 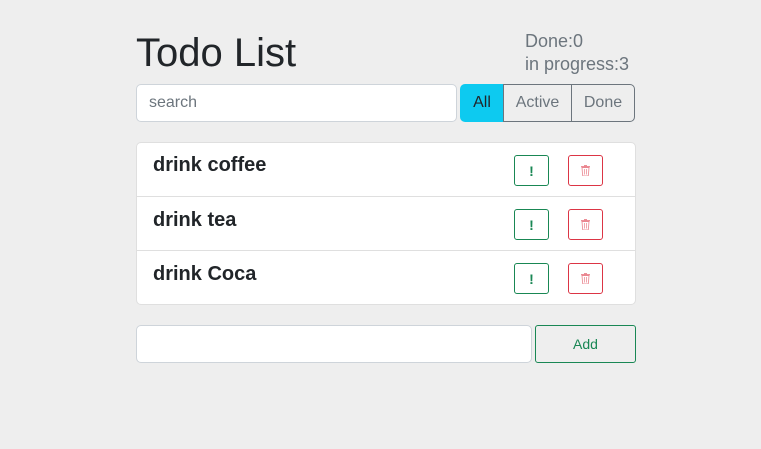 What do you see at coordinates (577, 64) in the screenshot?
I see `in-progress-count: in progress:3` at bounding box center [577, 64].